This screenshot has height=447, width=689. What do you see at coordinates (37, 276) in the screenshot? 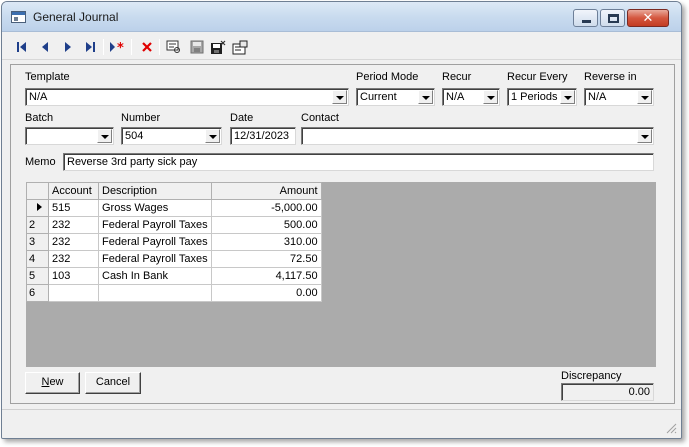
I see `row-number-cell: 5` at bounding box center [37, 276].